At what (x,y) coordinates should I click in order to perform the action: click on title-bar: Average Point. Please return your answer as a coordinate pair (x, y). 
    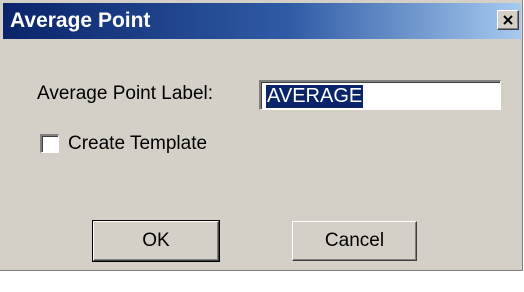
    Looking at the image, I should click on (262, 21).